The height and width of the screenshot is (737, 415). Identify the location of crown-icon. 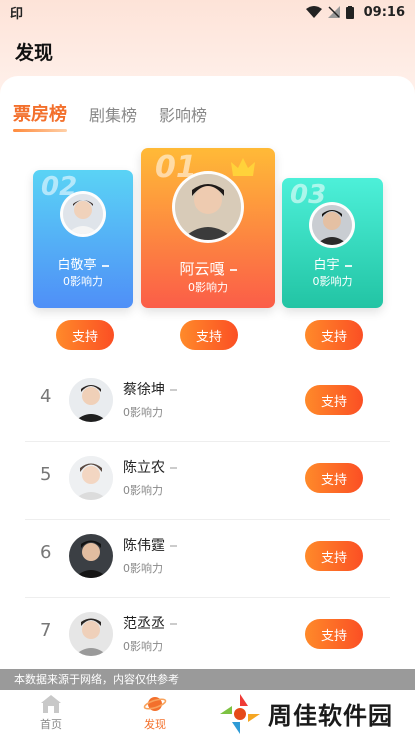
(243, 167).